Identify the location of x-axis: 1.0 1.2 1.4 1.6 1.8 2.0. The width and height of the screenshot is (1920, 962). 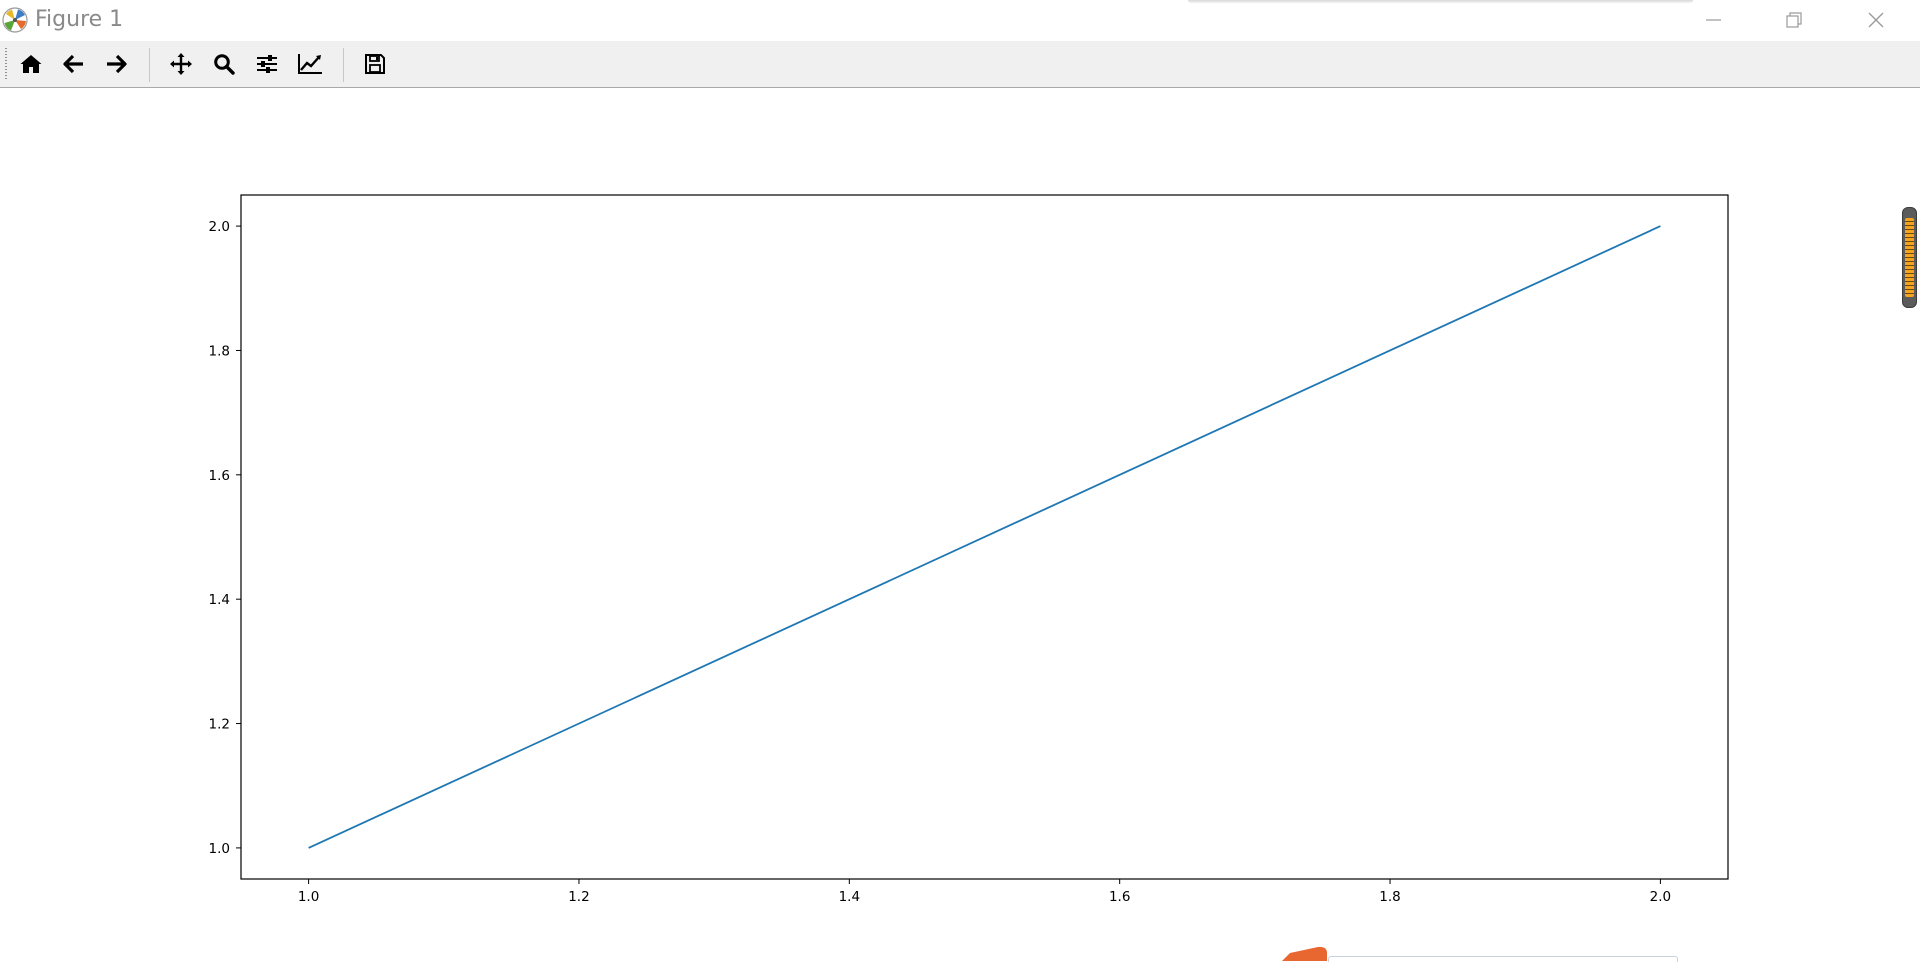
(984, 892).